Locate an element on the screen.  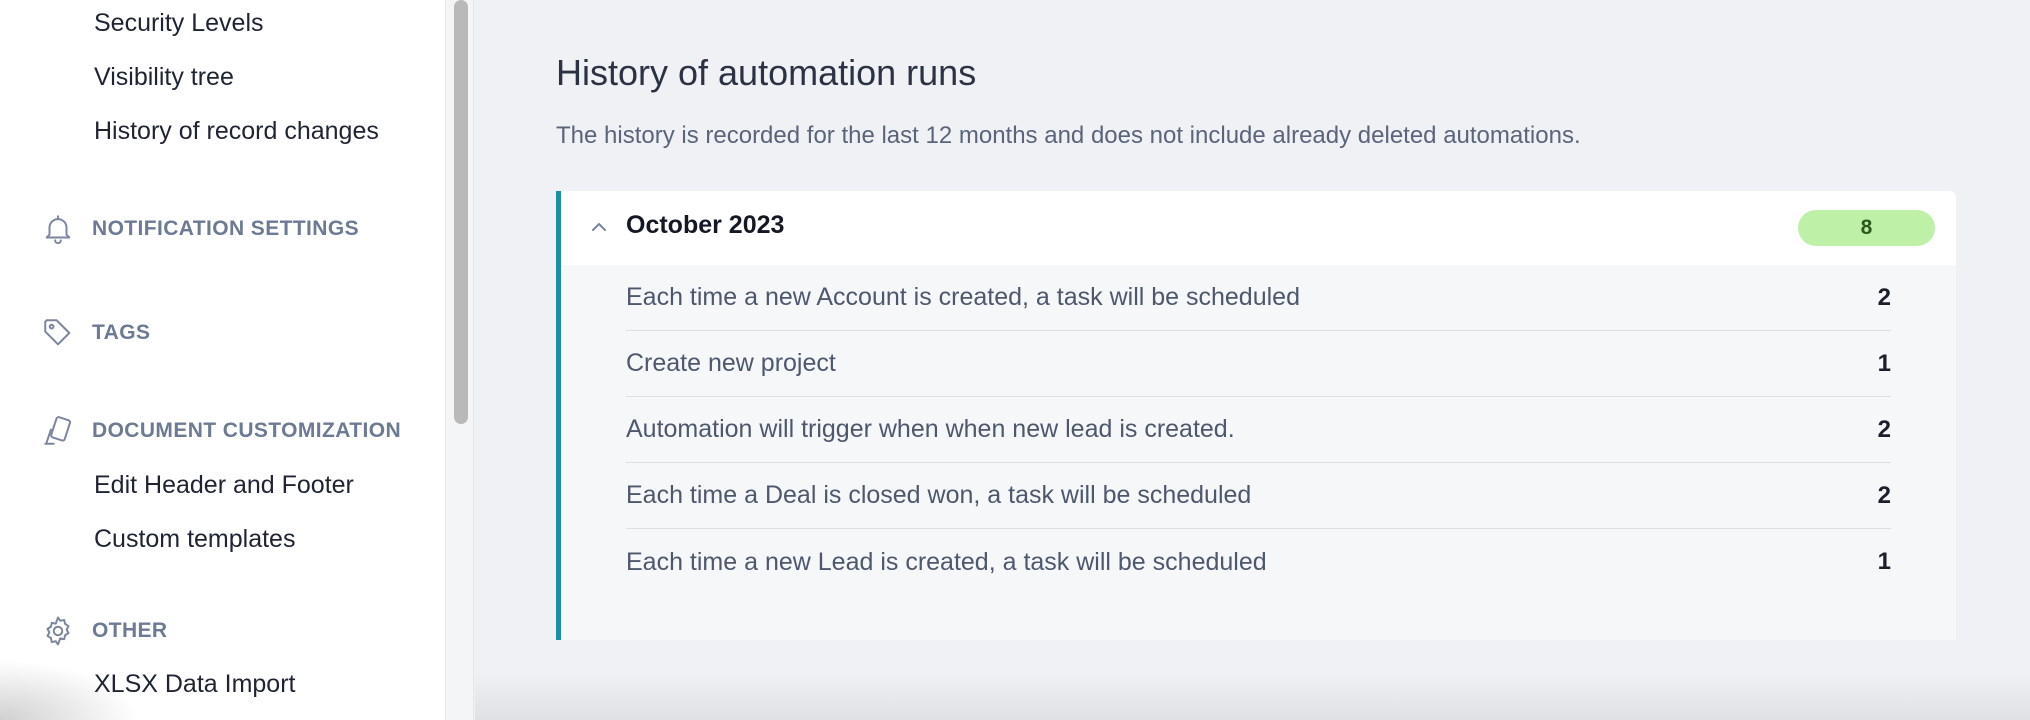
sidebar-section-label: TAGS is located at coordinates (121, 332).